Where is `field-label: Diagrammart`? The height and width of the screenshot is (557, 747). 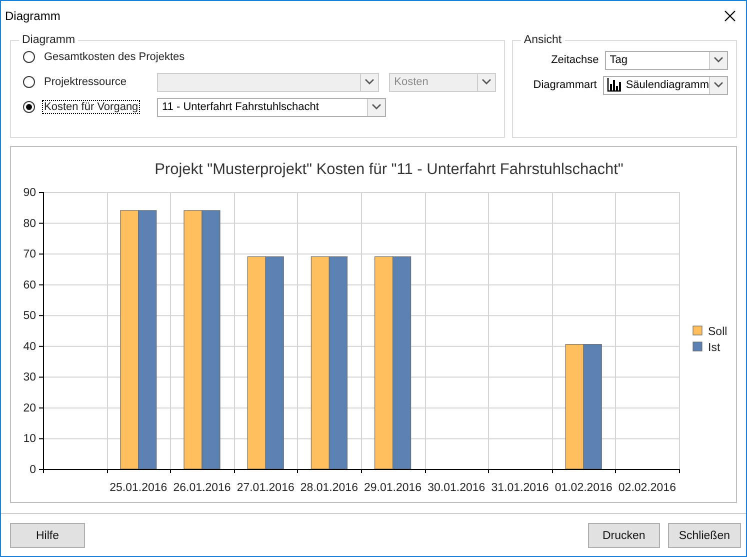
field-label: Diagrammart is located at coordinates (564, 85).